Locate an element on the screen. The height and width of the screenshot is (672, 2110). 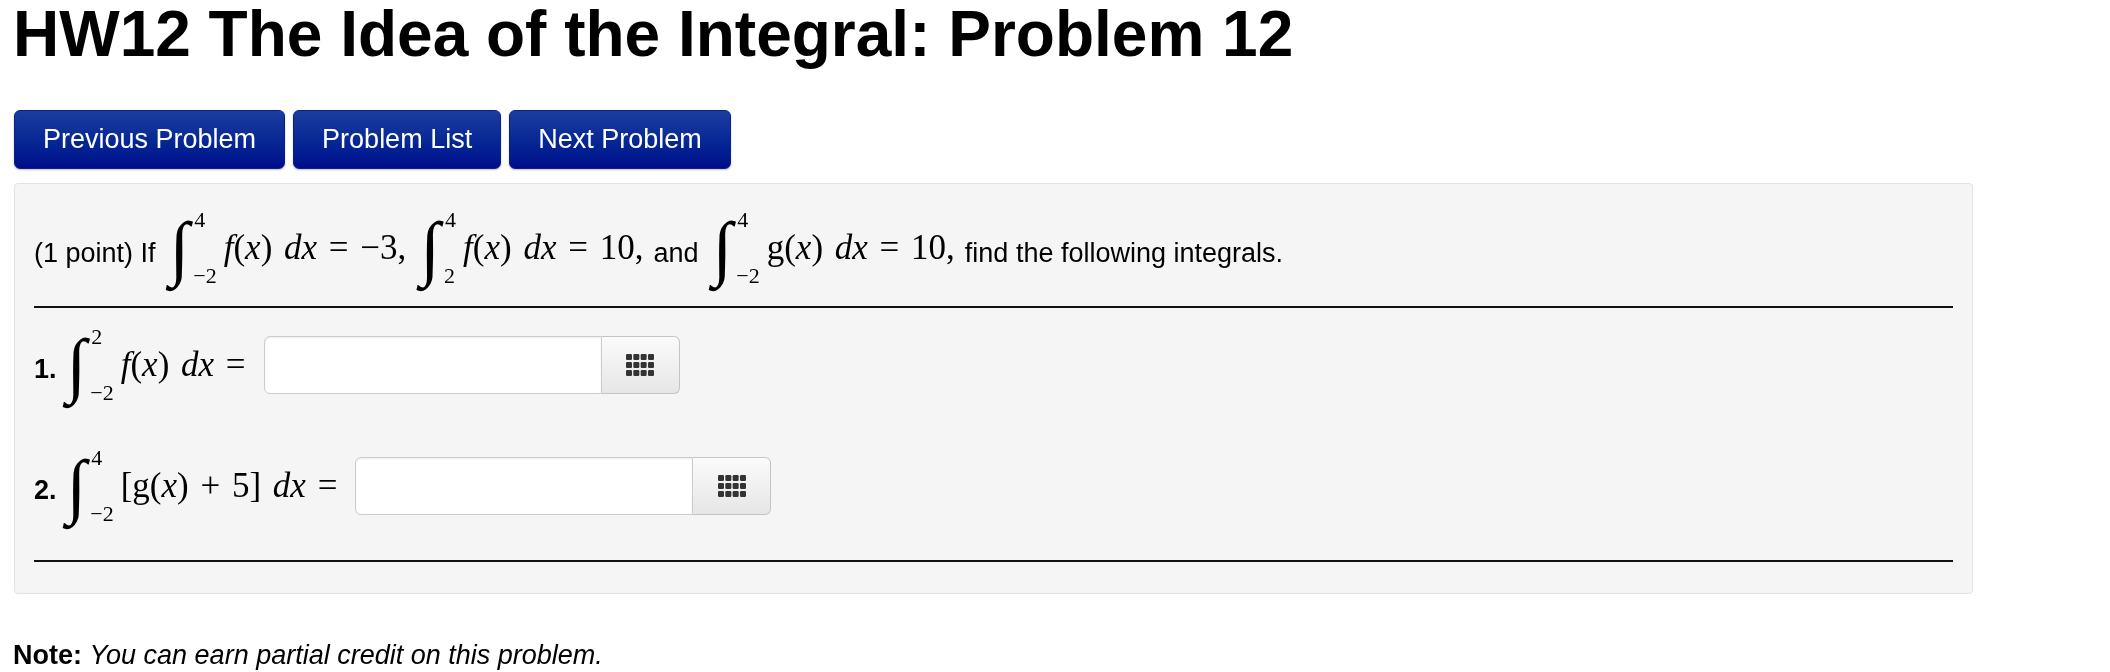
math-expression: f(x) dx = −3, is located at coordinates (315, 248).